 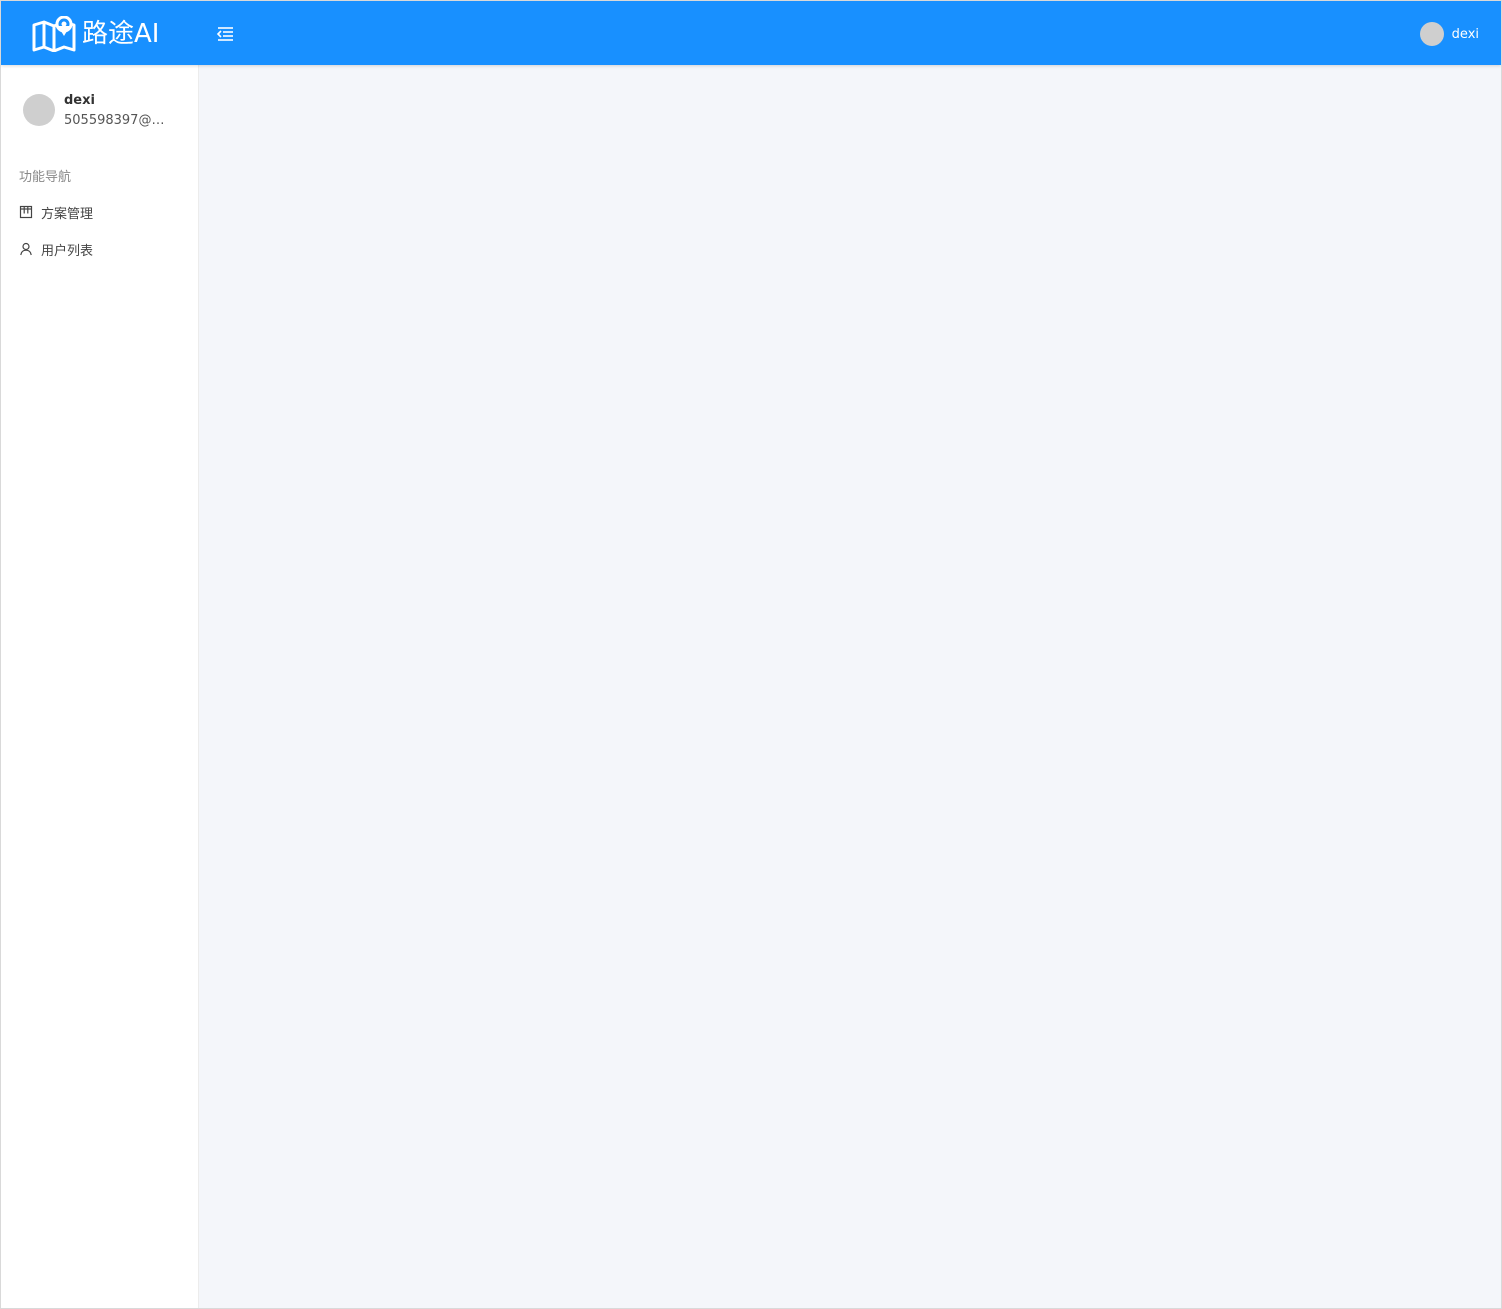 I want to click on sidebar-item-label: 方案管理, so click(x=67, y=214).